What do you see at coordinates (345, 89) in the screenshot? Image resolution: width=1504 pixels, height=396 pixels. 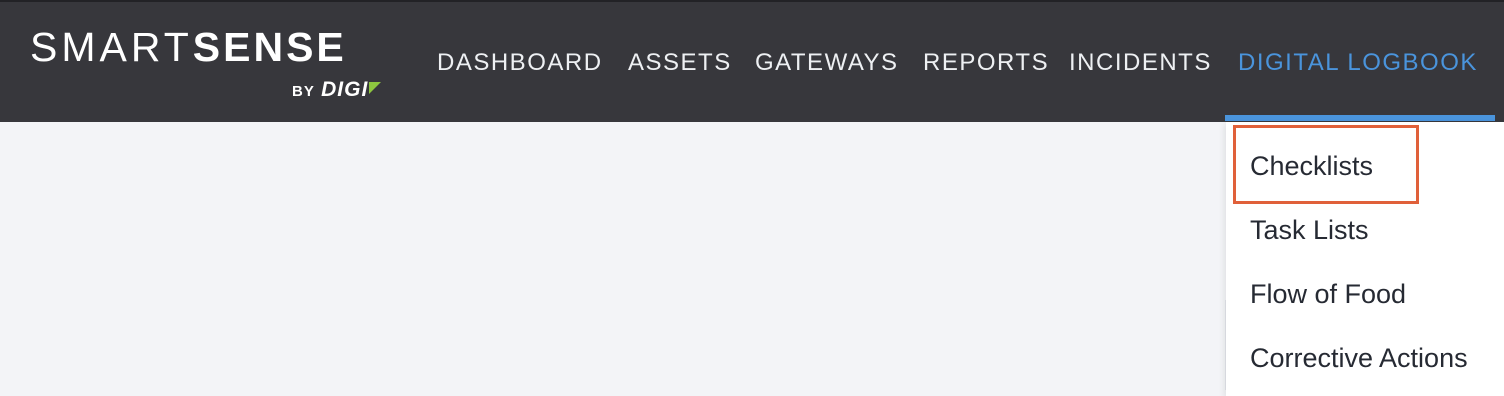 I see `logo-digi-text: DIGI` at bounding box center [345, 89].